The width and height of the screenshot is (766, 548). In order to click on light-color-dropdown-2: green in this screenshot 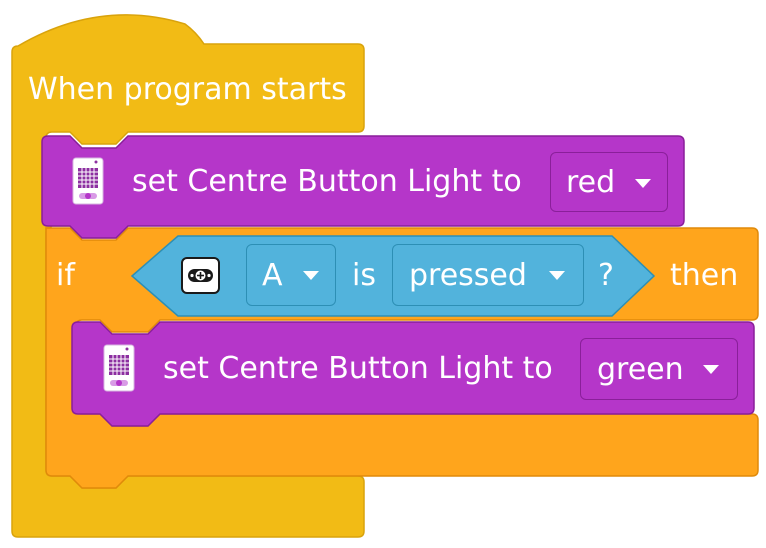, I will do `click(659, 369)`.